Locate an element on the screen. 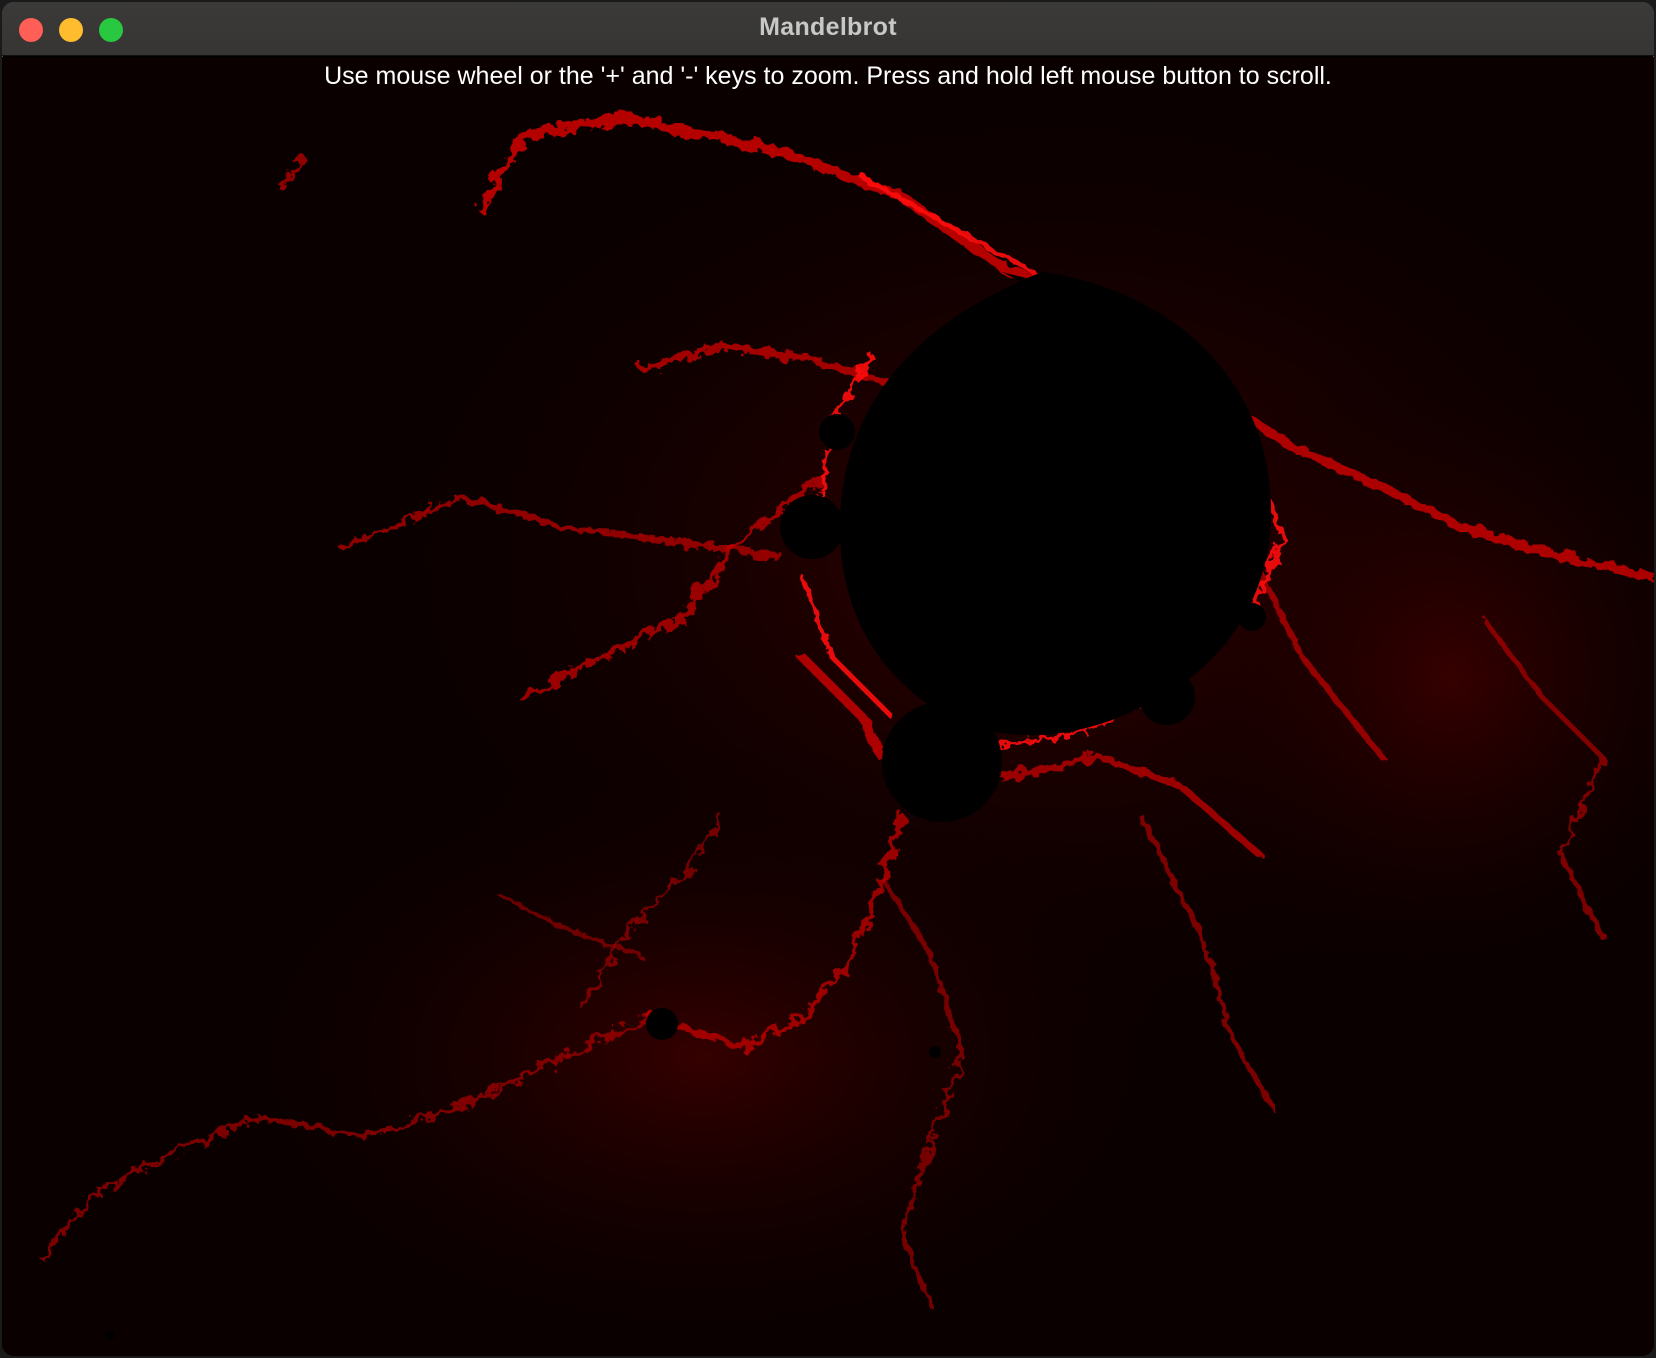  window-title: Mandelbrot is located at coordinates (828, 27).